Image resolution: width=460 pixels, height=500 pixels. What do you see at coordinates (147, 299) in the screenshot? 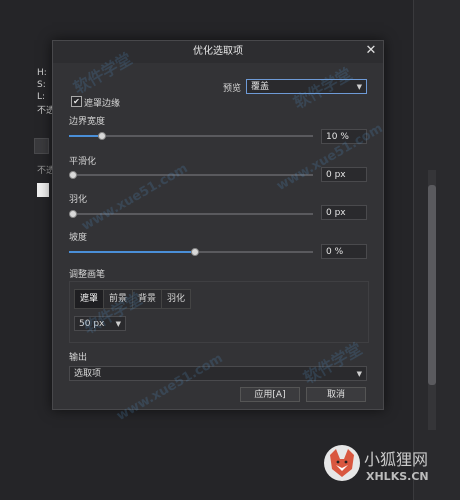
I see `tab-background: 背景` at bounding box center [147, 299].